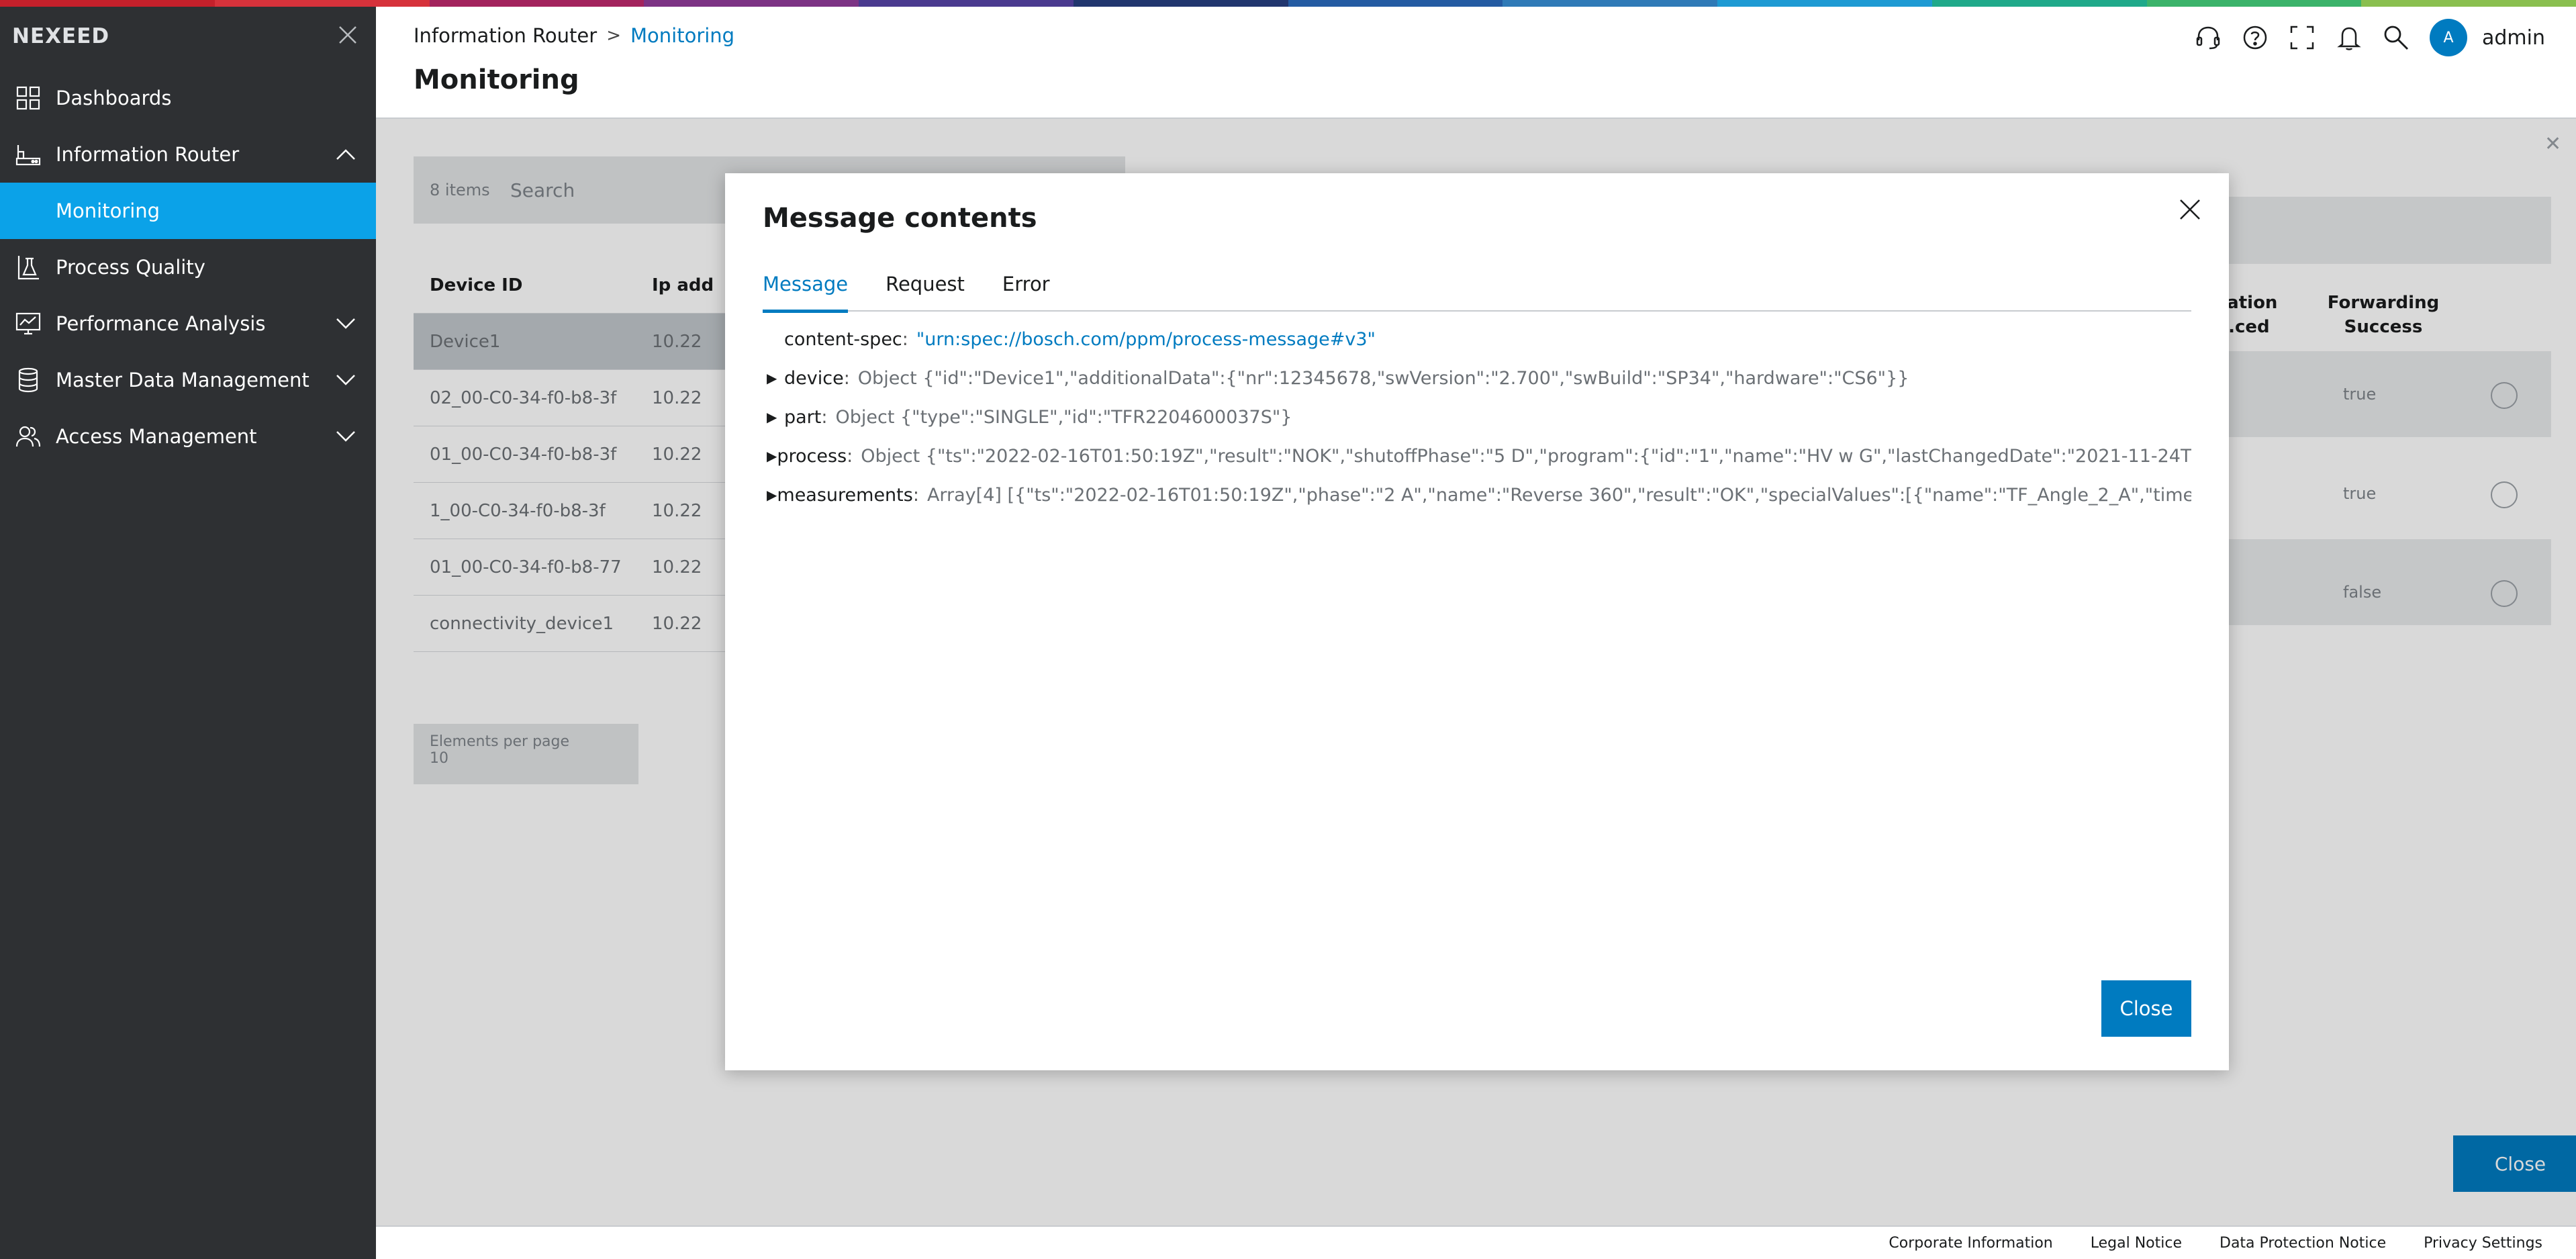 The image size is (2576, 1259). What do you see at coordinates (28, 380) in the screenshot?
I see `database-icon` at bounding box center [28, 380].